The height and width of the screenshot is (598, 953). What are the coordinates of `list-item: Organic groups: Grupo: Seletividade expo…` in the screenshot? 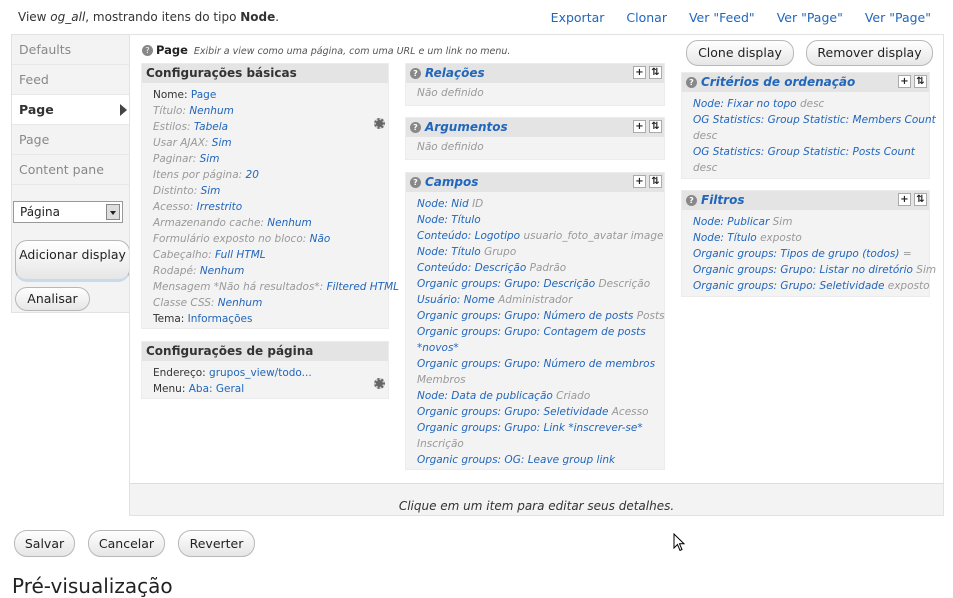 It's located at (811, 286).